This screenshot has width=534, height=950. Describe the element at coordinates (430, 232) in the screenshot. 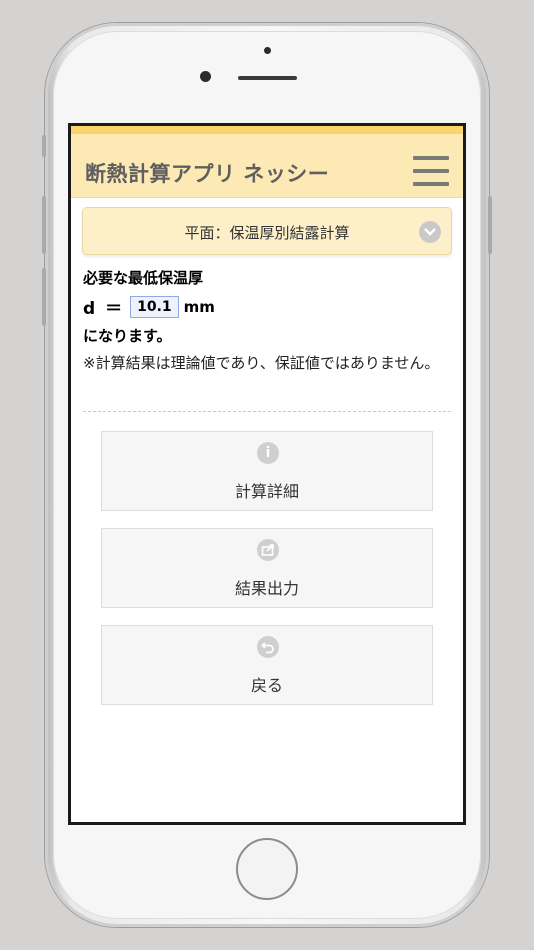

I see `chevron-down-icon` at that location.